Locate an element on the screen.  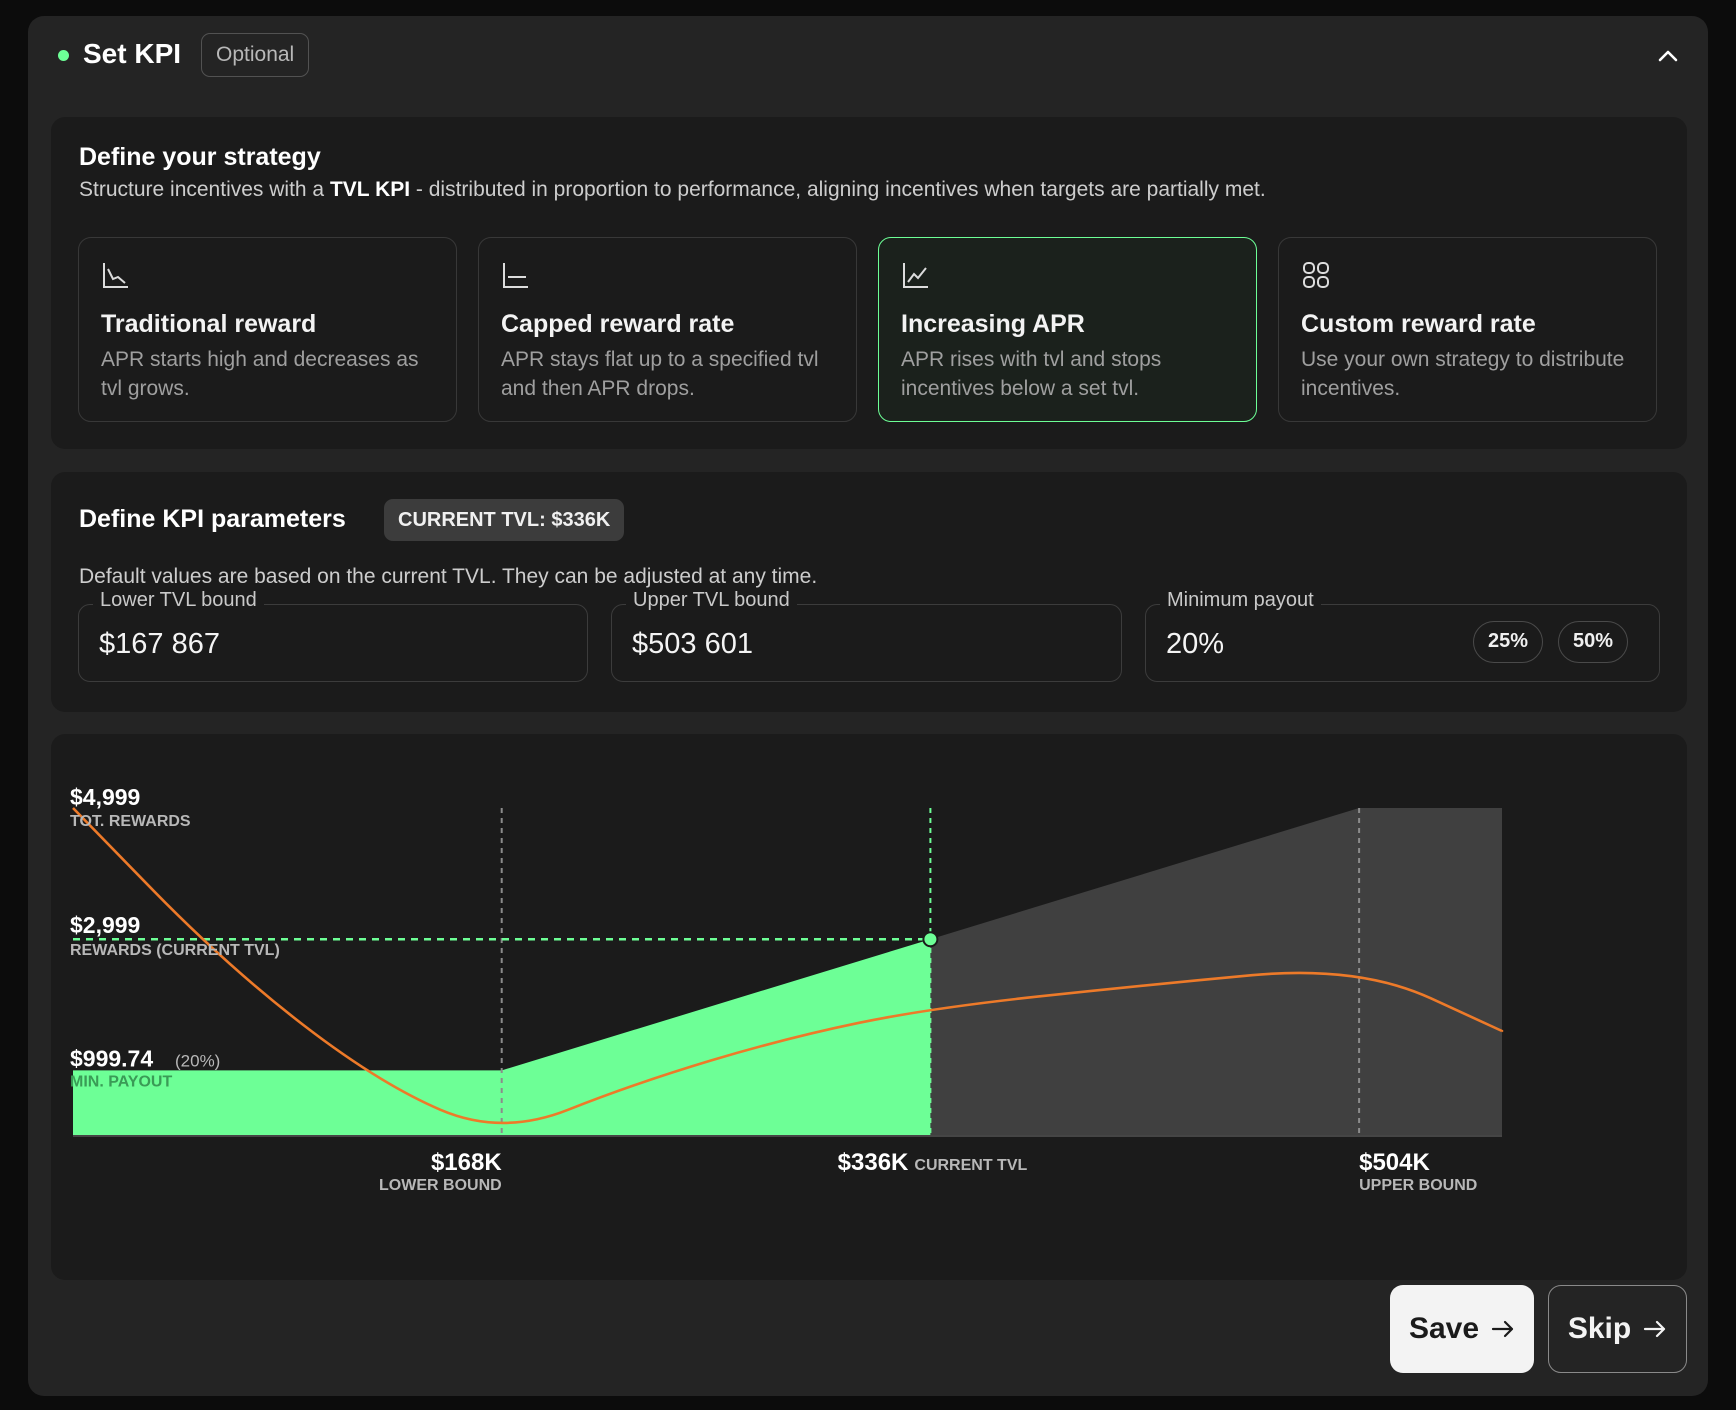
y-label-total: $4,999 is located at coordinates (105, 797).